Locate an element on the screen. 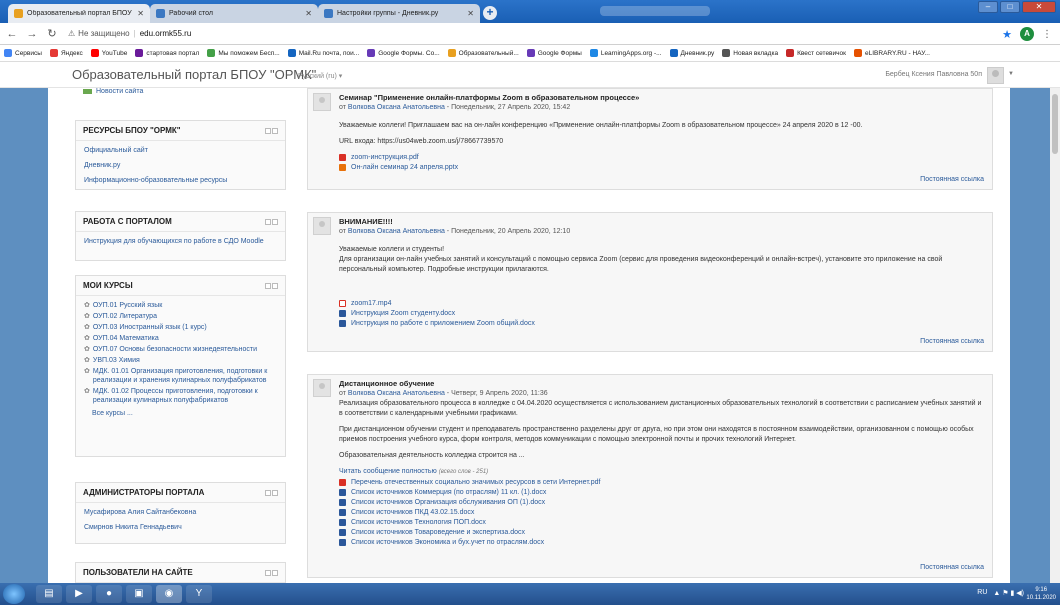 The height and width of the screenshot is (605, 1060). admin-link: Мусафирова Алия Сайтанбековна is located at coordinates (180, 513).